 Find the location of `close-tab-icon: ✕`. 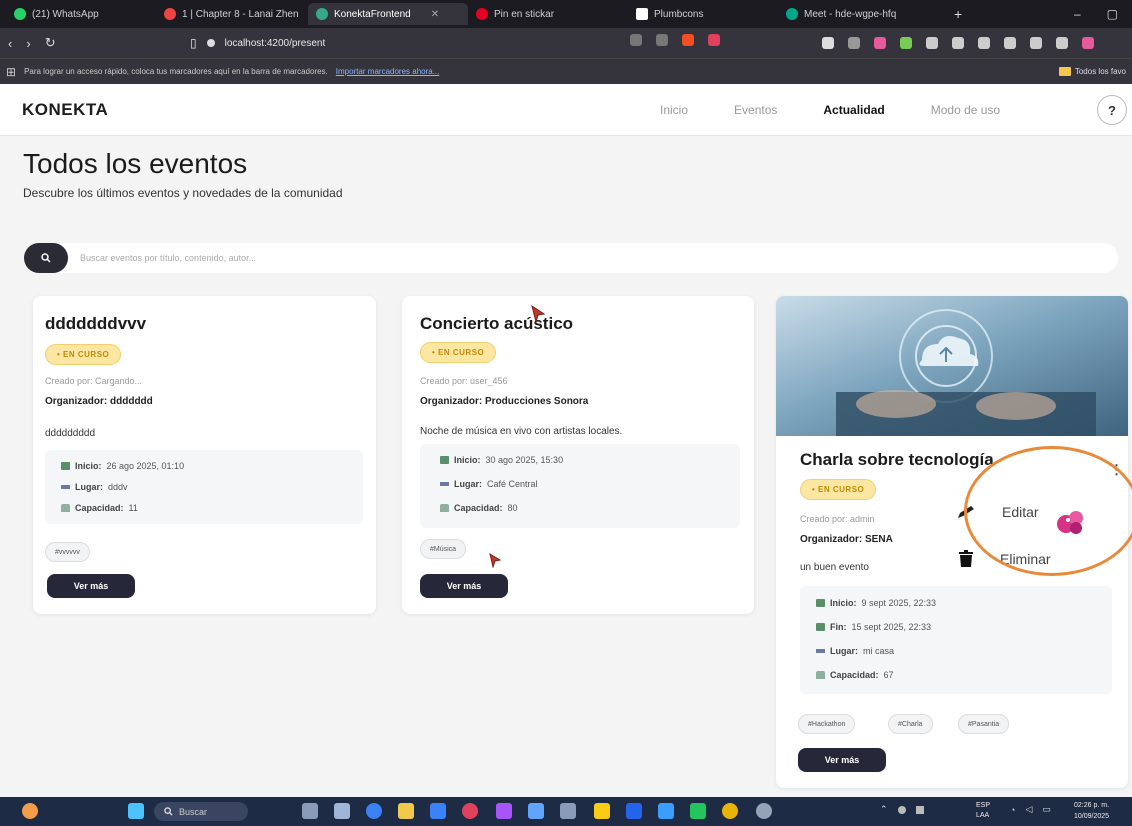

close-tab-icon: ✕ is located at coordinates (435, 14).